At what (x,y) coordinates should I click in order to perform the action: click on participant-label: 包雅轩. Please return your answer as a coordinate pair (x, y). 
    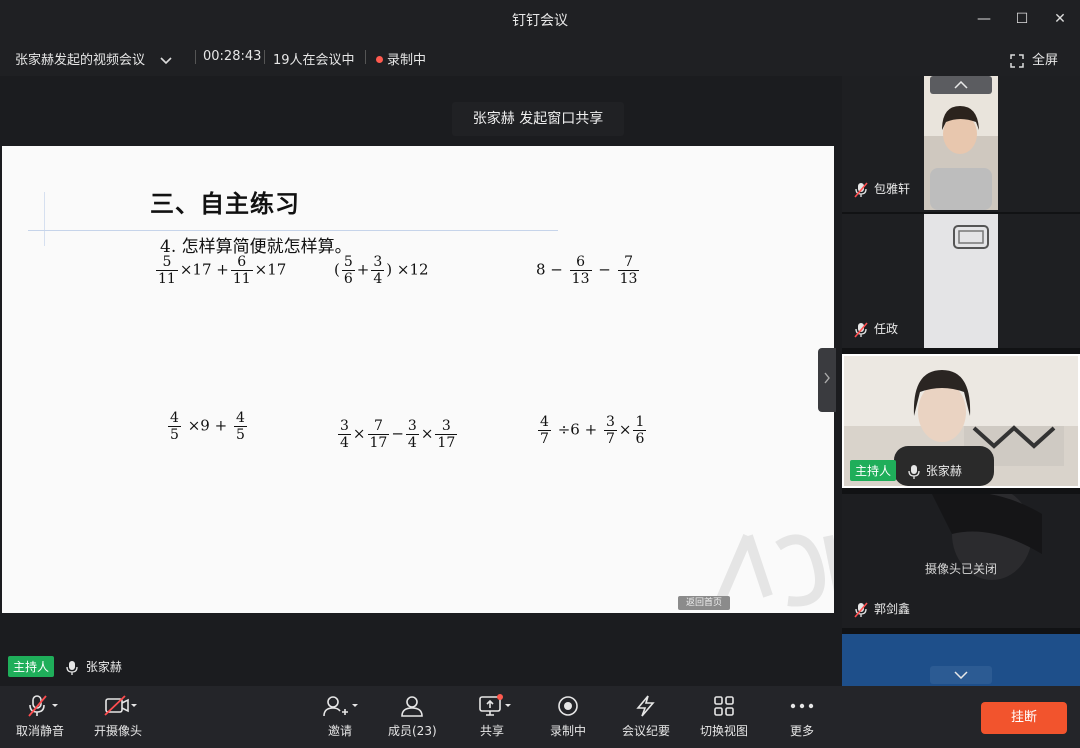
    Looking at the image, I should click on (882, 189).